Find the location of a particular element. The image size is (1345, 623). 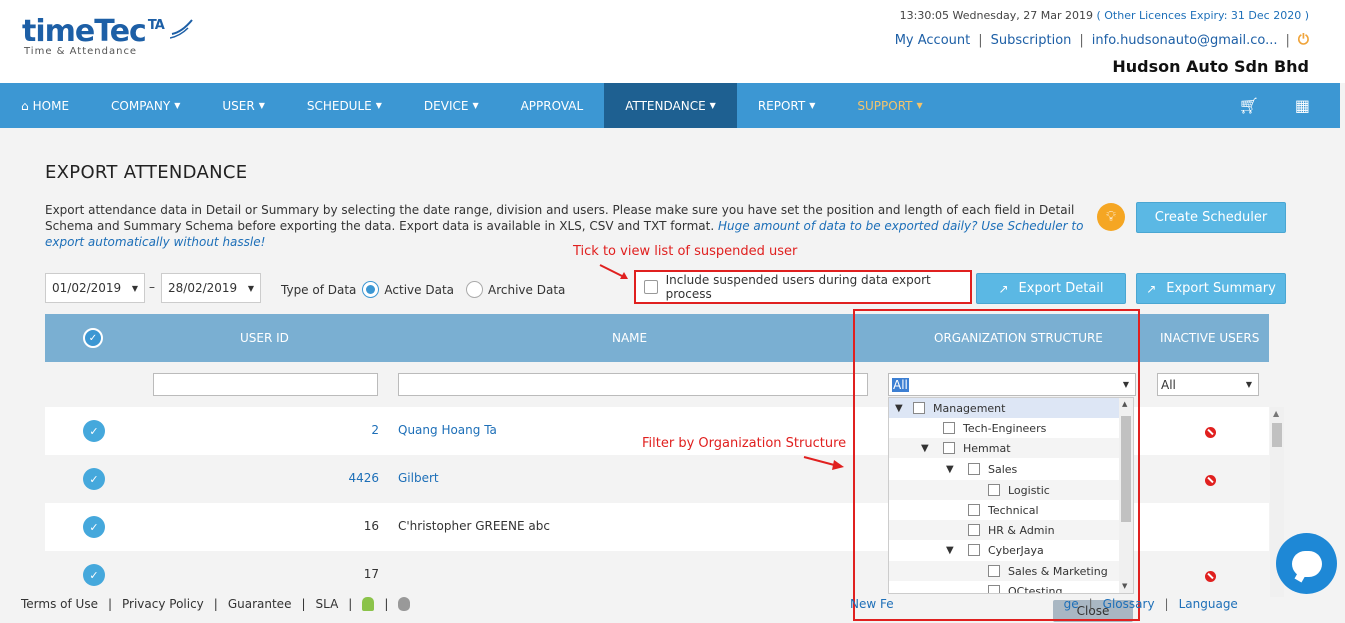

org-annotation: Filter by Organization Structure is located at coordinates (744, 443).